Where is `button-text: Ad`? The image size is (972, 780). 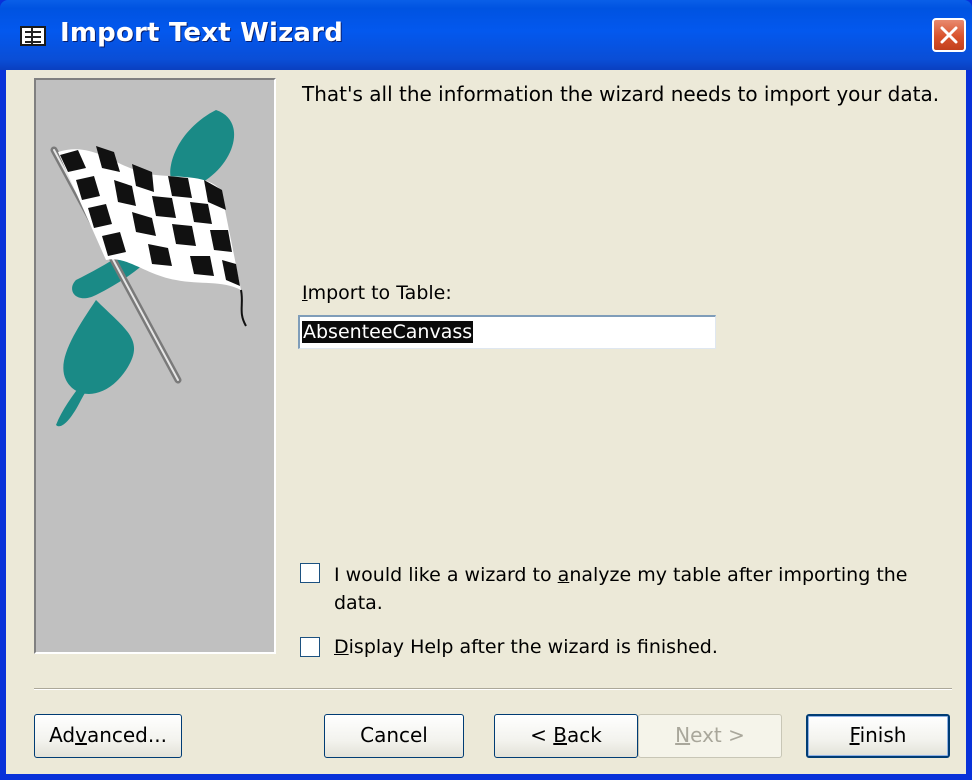
button-text: Ad is located at coordinates (62, 735).